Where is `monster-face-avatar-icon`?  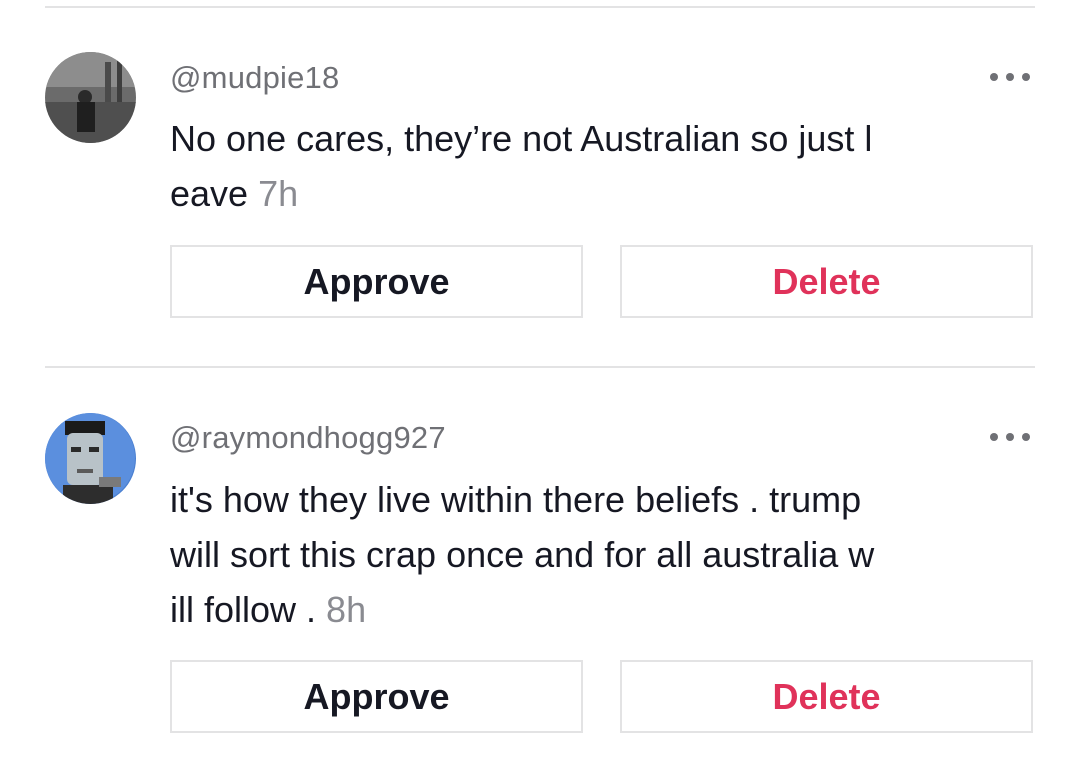
monster-face-avatar-icon is located at coordinates (90, 458).